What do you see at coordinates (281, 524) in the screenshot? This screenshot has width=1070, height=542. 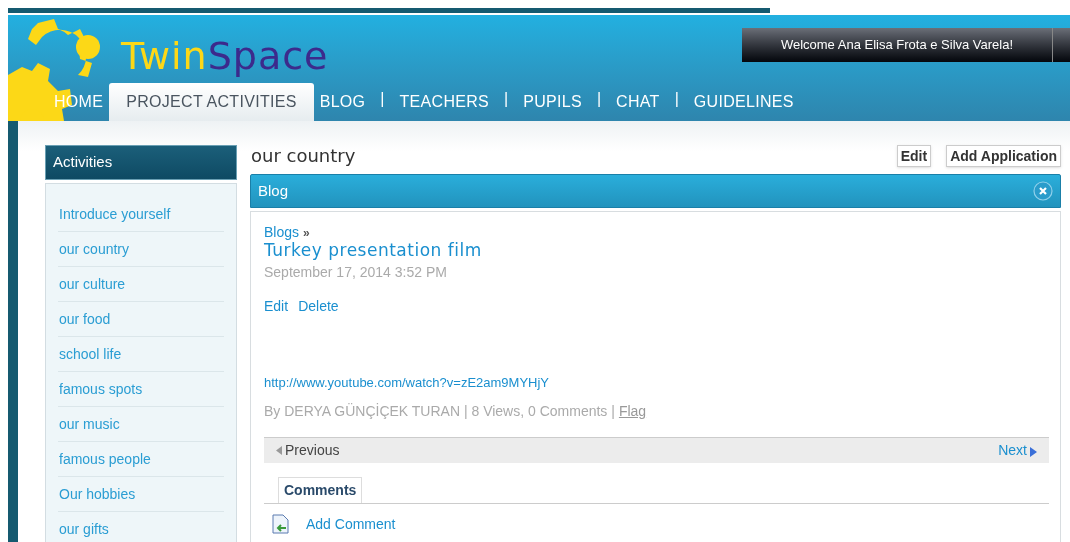 I see `add-document-icon` at bounding box center [281, 524].